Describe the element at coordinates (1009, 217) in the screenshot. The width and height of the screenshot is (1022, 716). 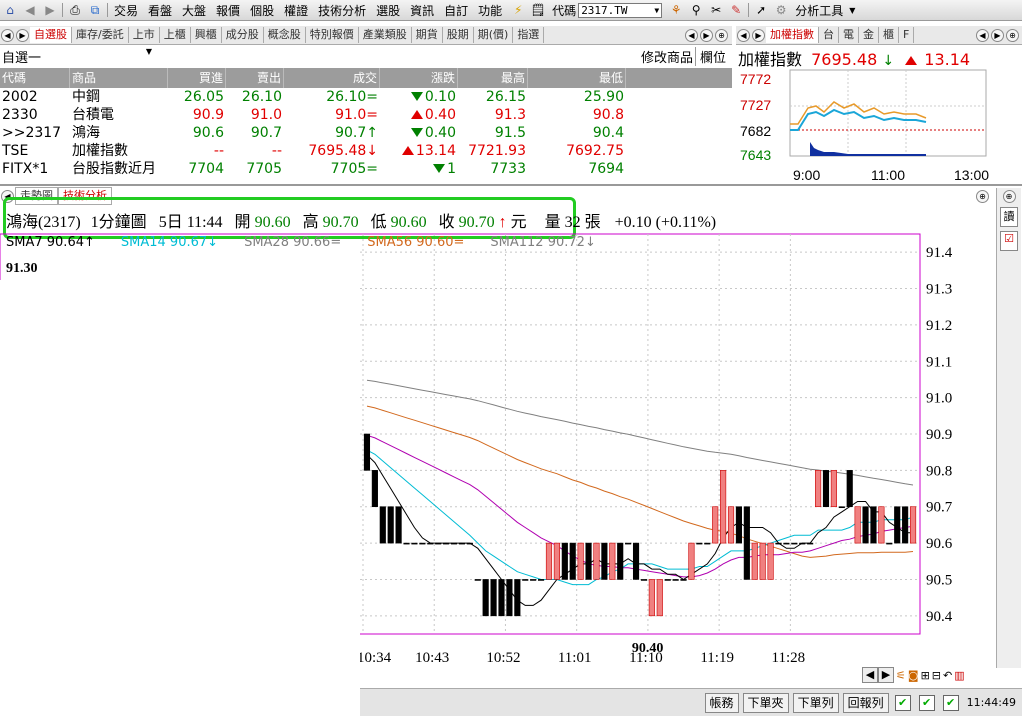
I see `side-tool-button: 讀` at that location.